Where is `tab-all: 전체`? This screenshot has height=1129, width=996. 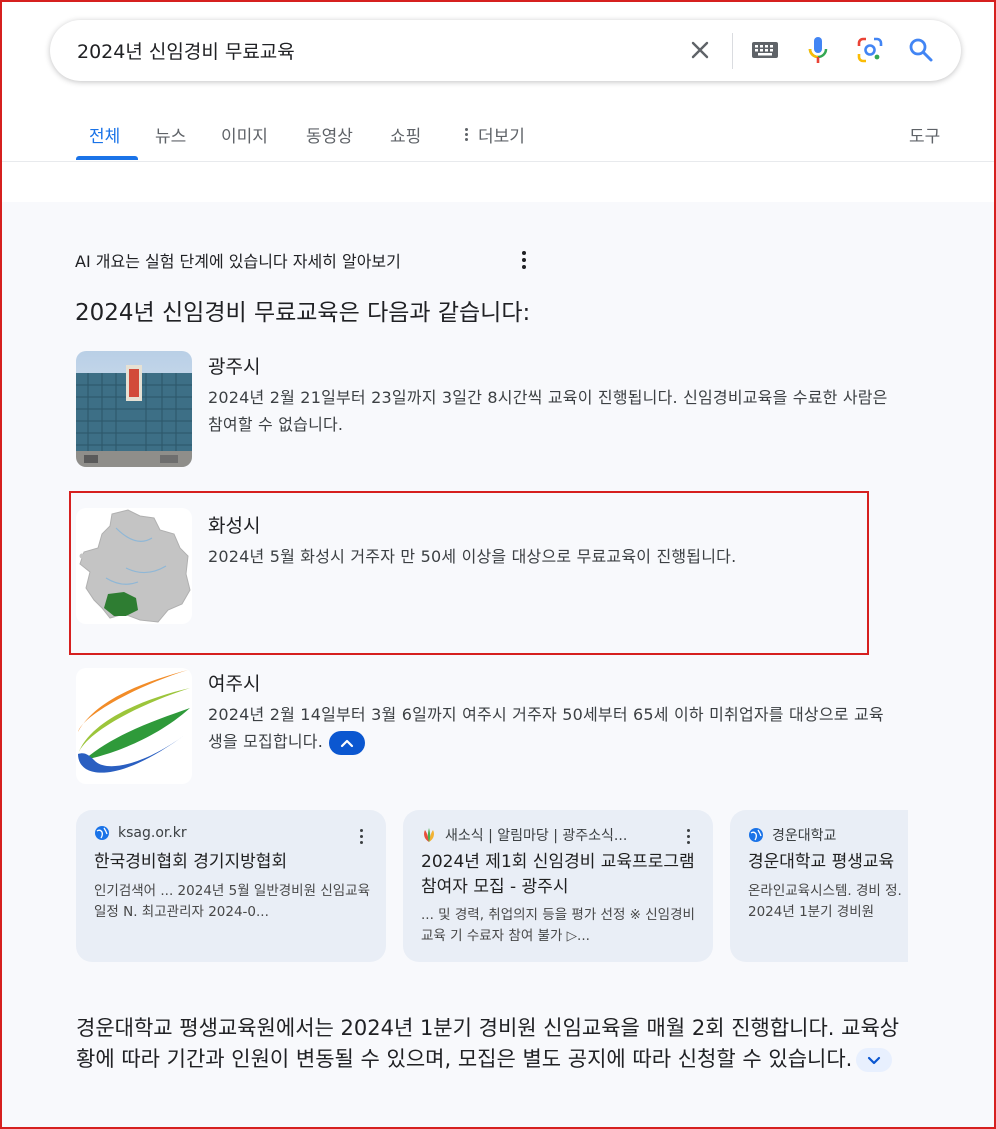
tab-all: 전체 is located at coordinates (104, 134).